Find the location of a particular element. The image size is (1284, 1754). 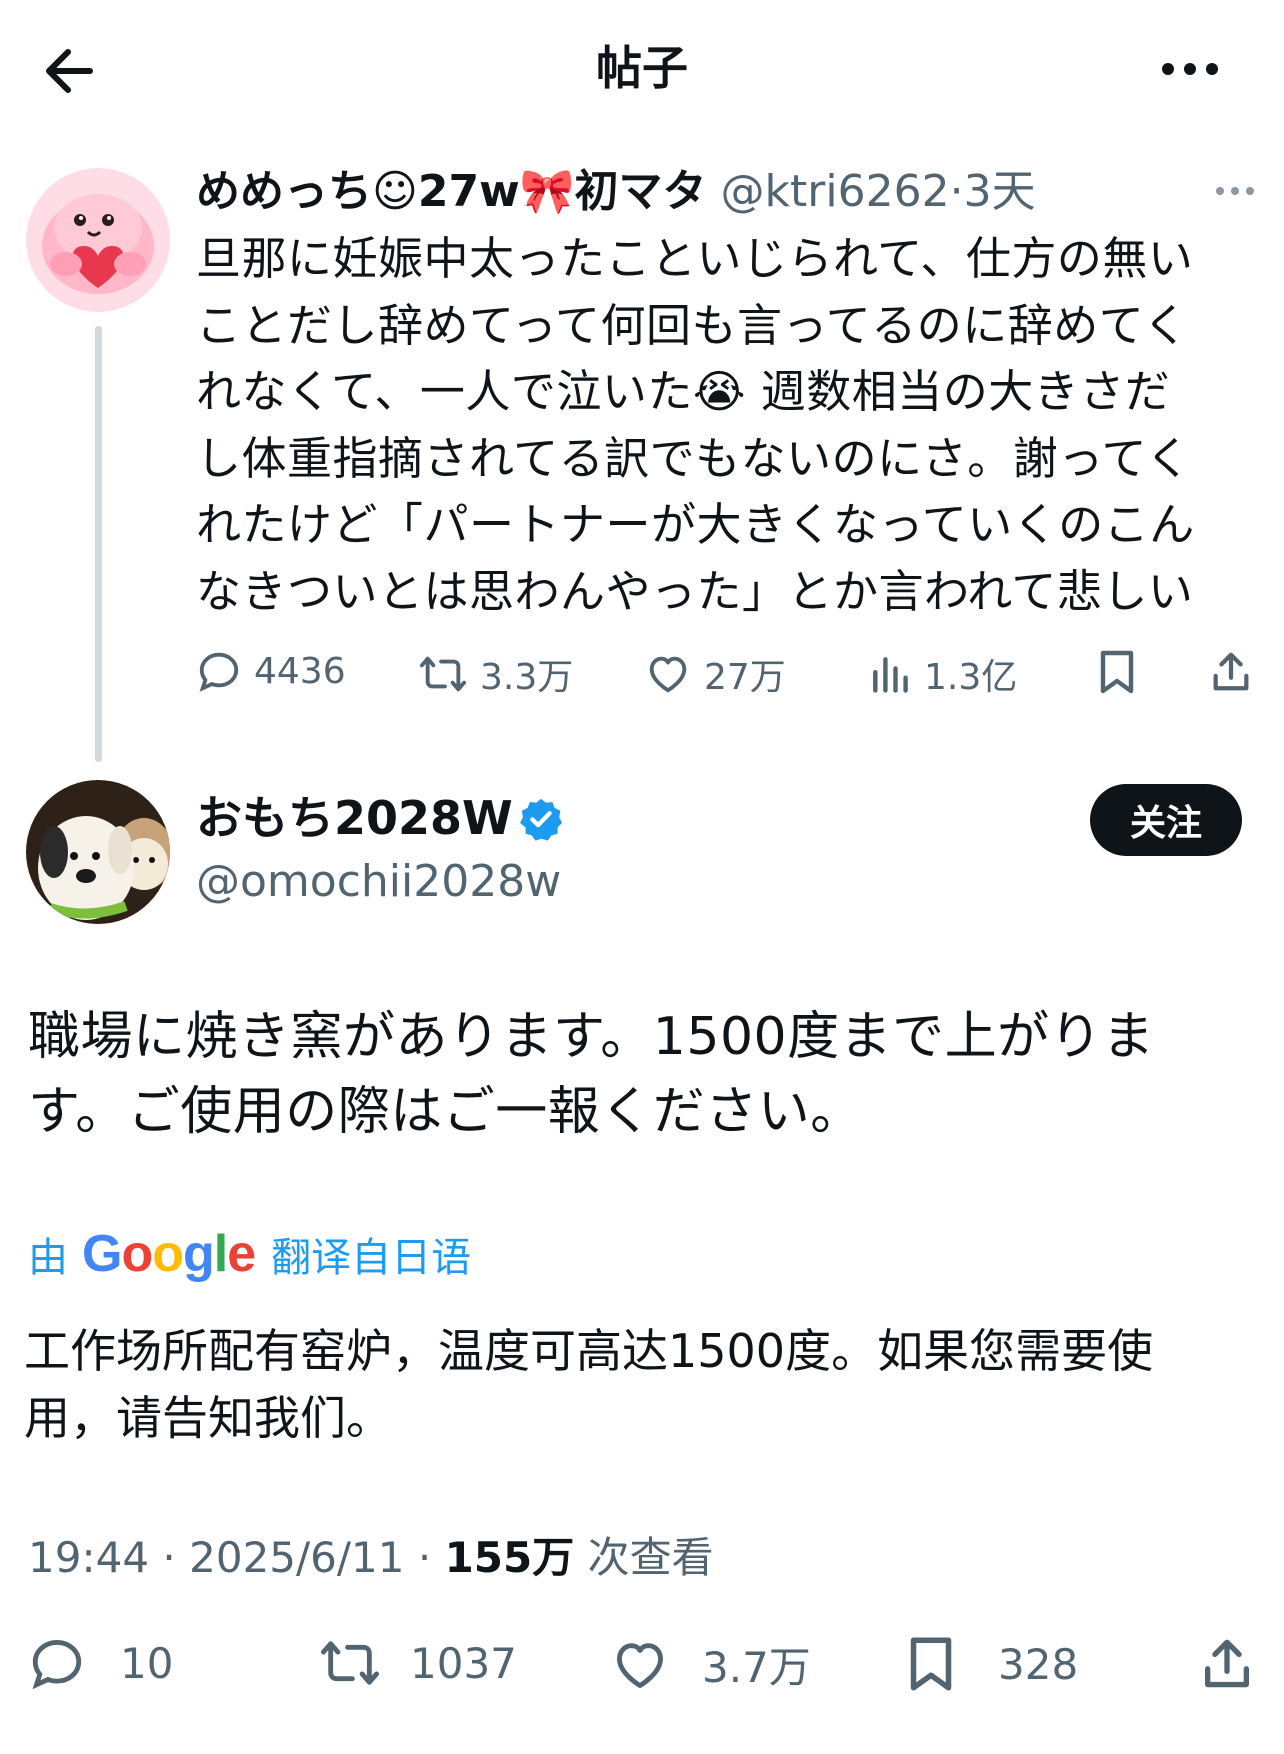

parent-tweet-header: めめっち☺27w🎀初マタ @ktri6262·3天 is located at coordinates (616, 192).